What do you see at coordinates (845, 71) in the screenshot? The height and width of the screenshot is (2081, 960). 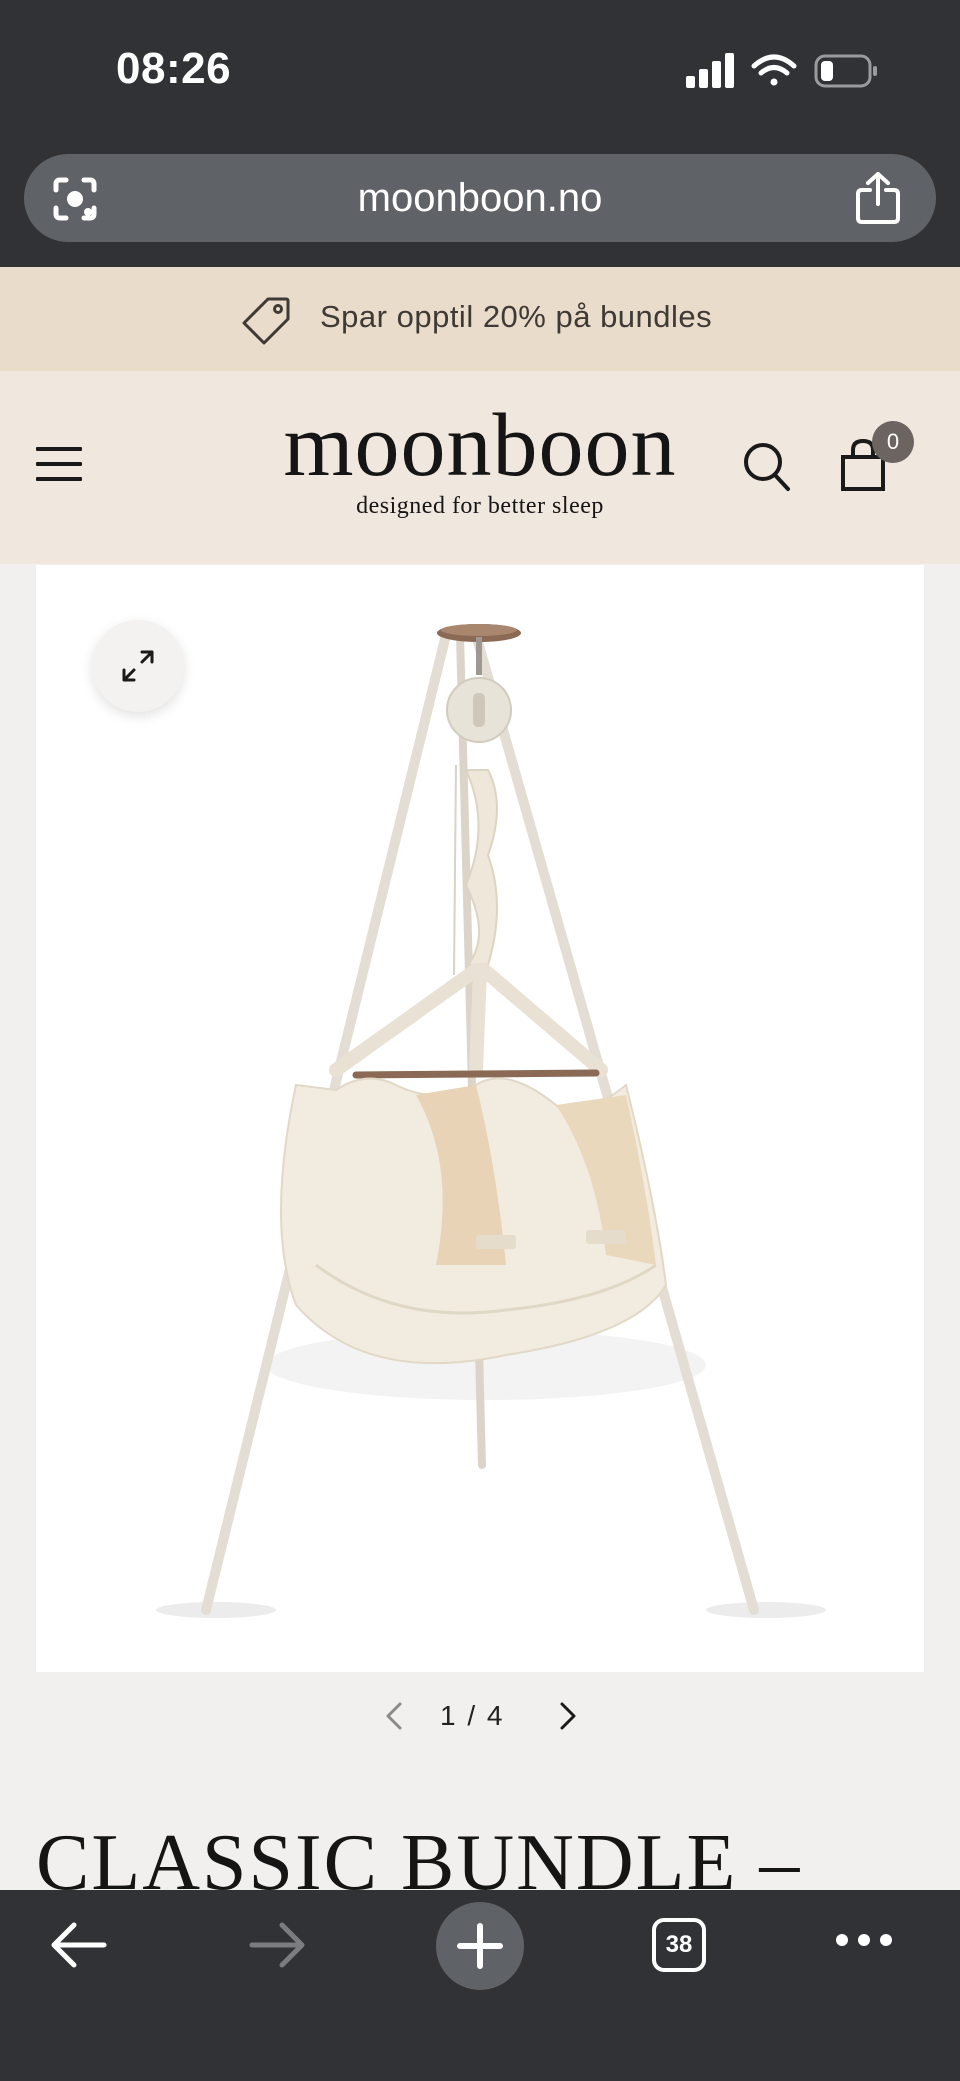 I see `battery-icon` at bounding box center [845, 71].